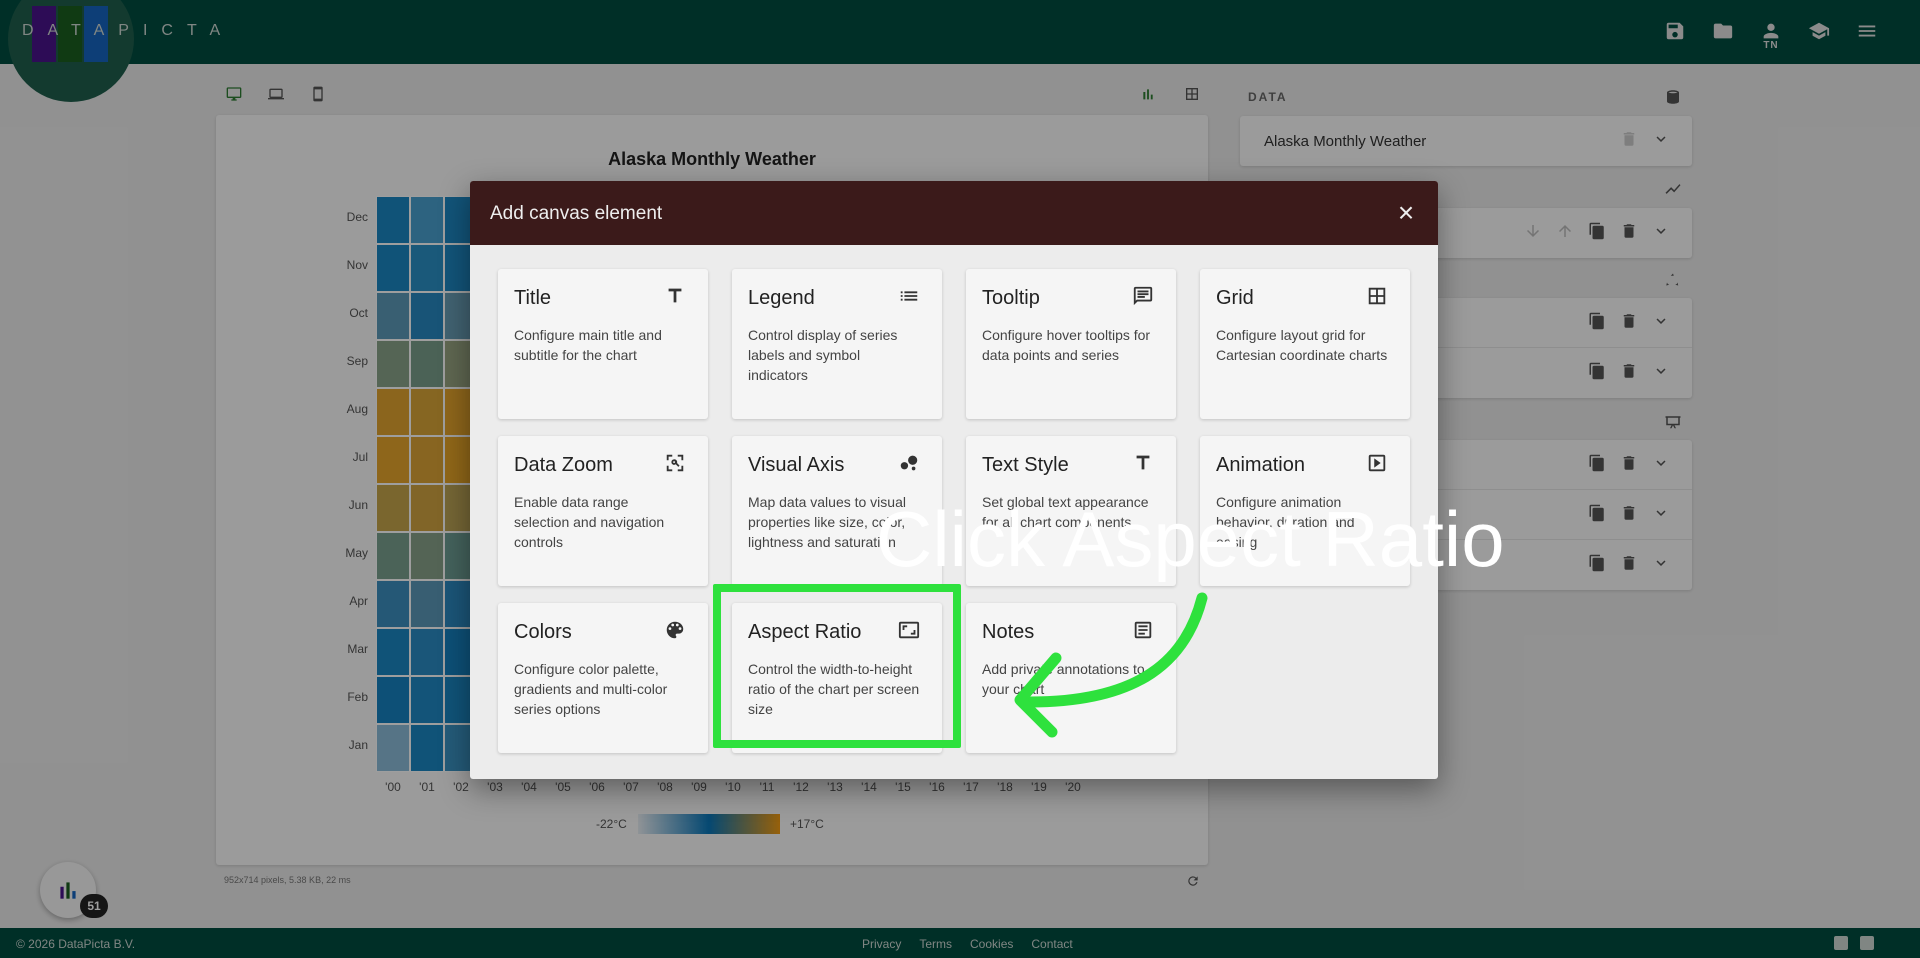 The image size is (1920, 958). I want to click on title-icon, so click(675, 296).